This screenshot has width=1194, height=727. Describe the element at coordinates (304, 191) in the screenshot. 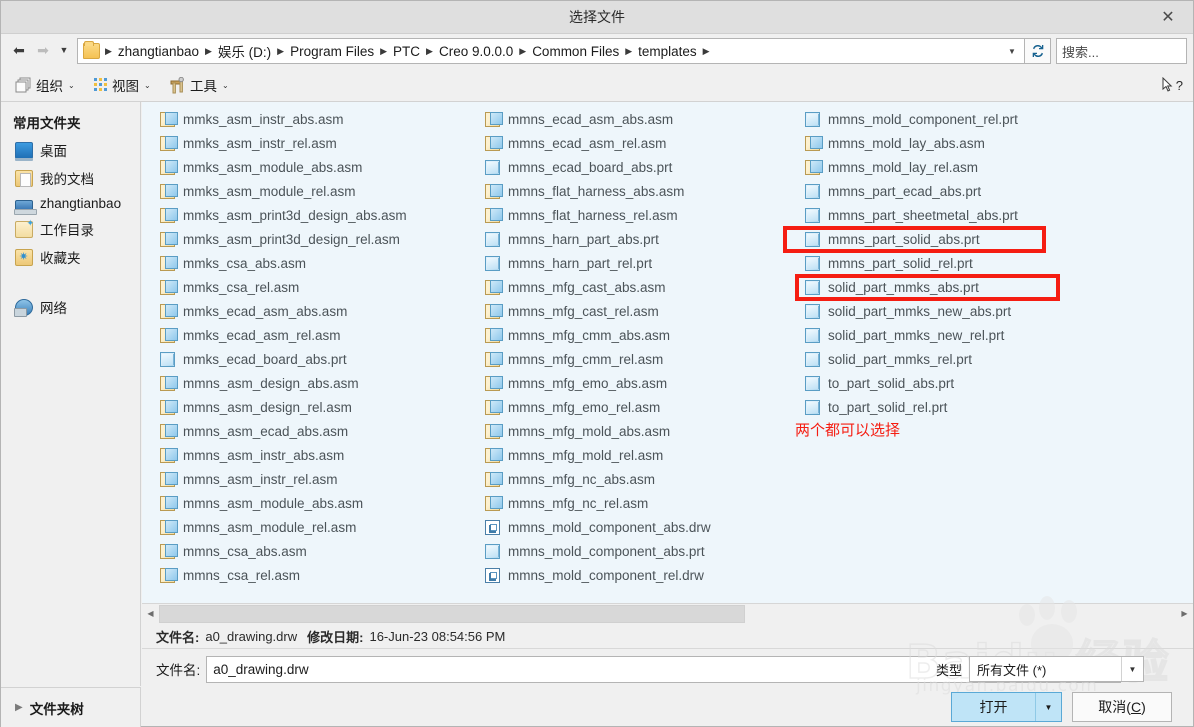

I see `file-list-item: mmks_asm_module_rel.asm` at that location.